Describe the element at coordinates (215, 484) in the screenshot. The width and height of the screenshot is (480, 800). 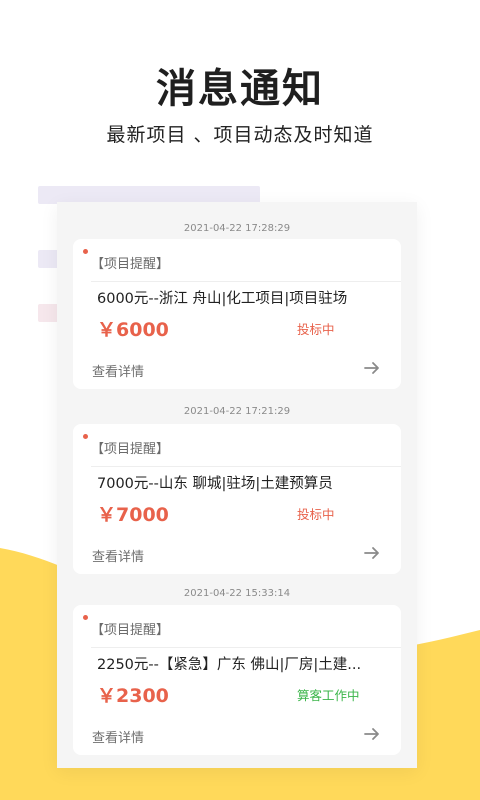
I see `notification-description: 7000元--山东 聊城|驻场|土建预算员` at that location.